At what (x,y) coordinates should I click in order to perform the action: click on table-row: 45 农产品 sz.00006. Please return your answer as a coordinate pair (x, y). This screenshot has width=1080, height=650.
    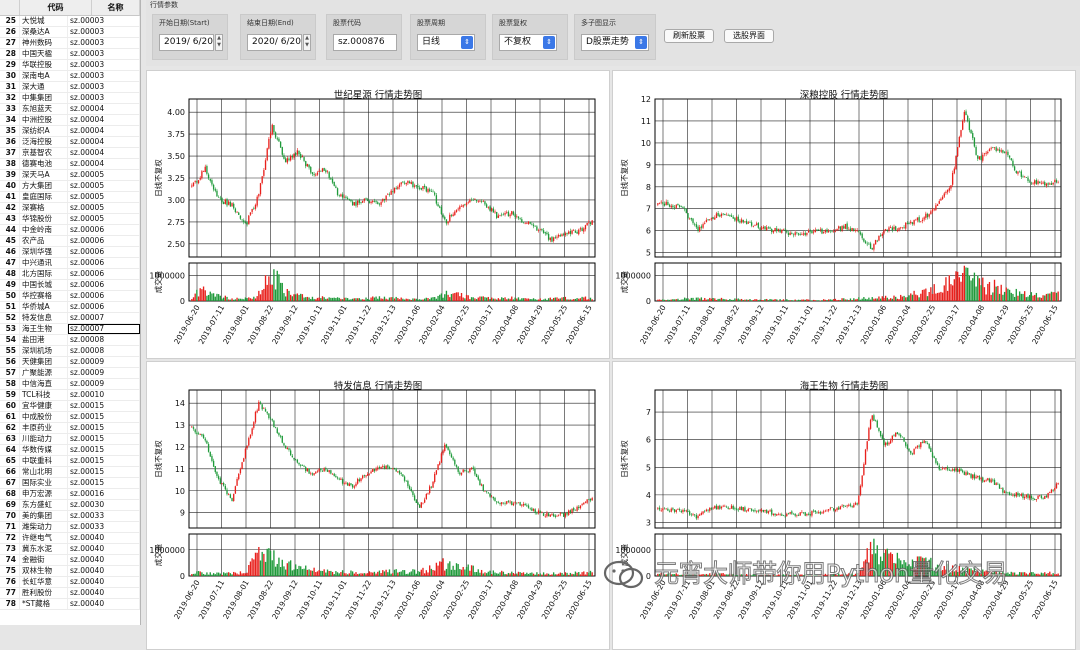
    Looking at the image, I should click on (70, 241).